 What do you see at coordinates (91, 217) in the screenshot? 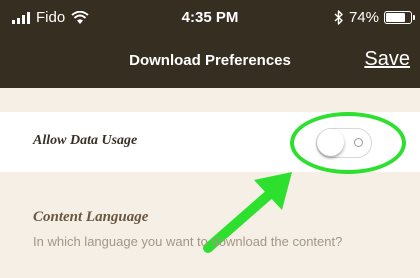
I see `content-language-title: Content Language` at bounding box center [91, 217].